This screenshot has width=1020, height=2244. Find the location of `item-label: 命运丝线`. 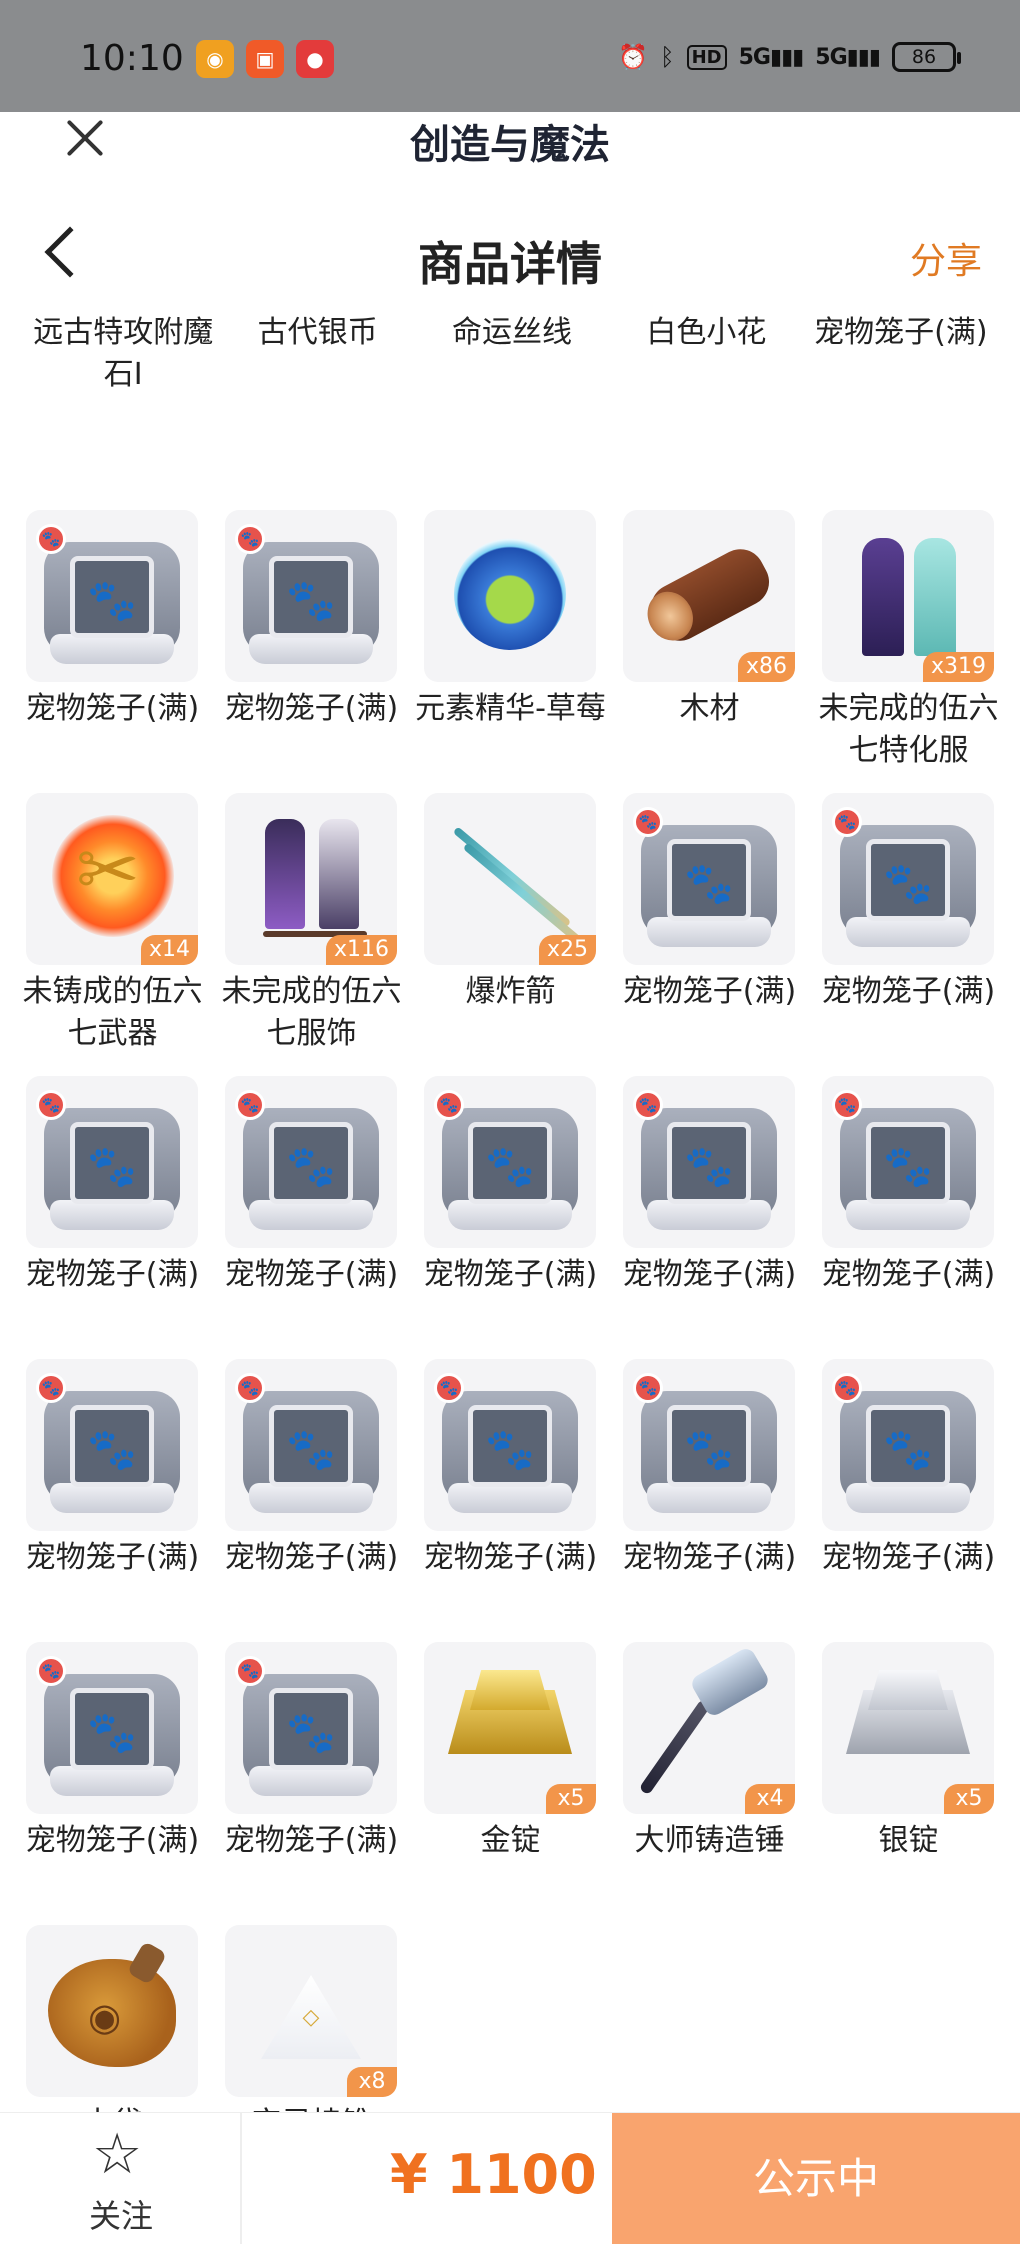

item-label: 命运丝线 is located at coordinates (512, 332).